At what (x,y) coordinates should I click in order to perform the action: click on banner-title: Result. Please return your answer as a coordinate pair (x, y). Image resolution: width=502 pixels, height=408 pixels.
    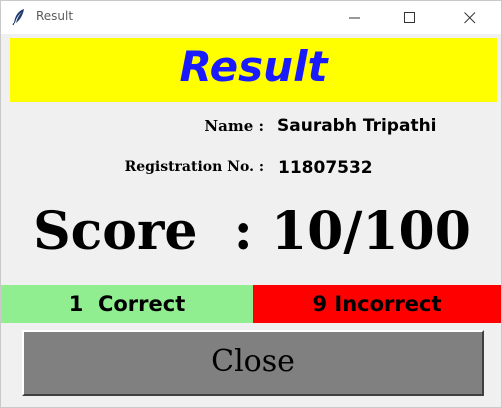
    Looking at the image, I should click on (253, 66).